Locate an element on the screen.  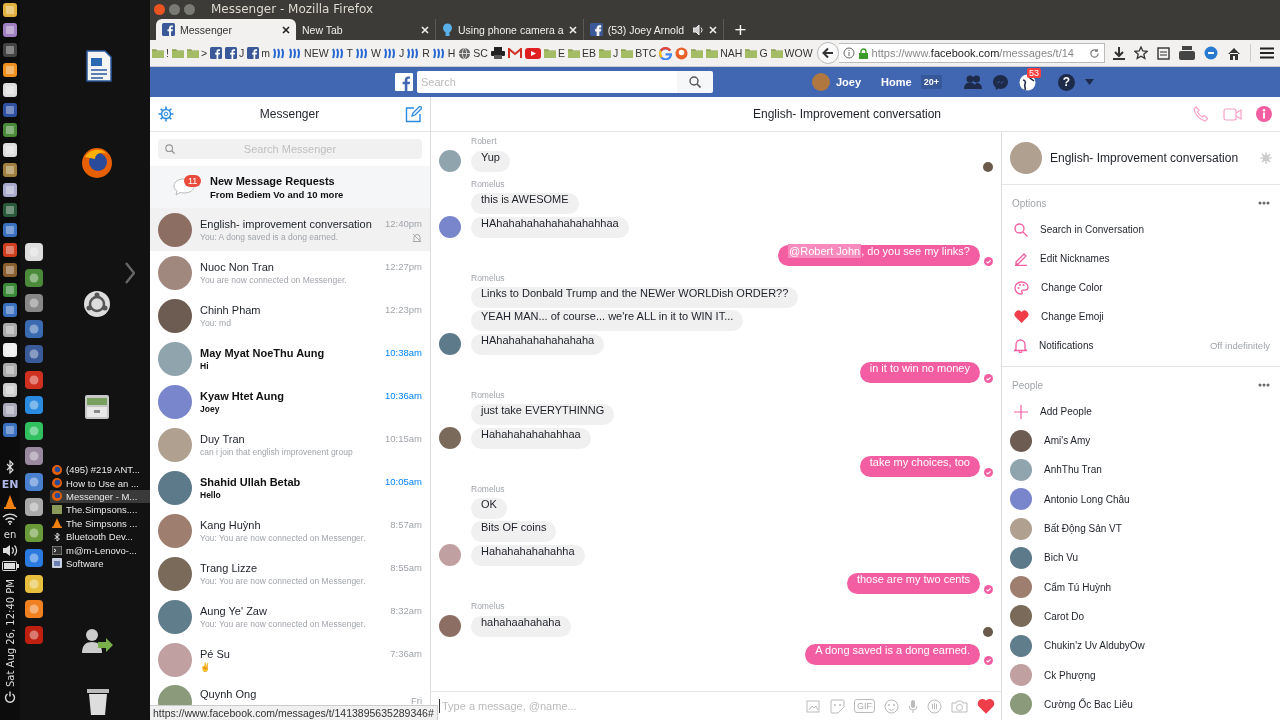
profile-link: Joey is located at coordinates (849, 82).